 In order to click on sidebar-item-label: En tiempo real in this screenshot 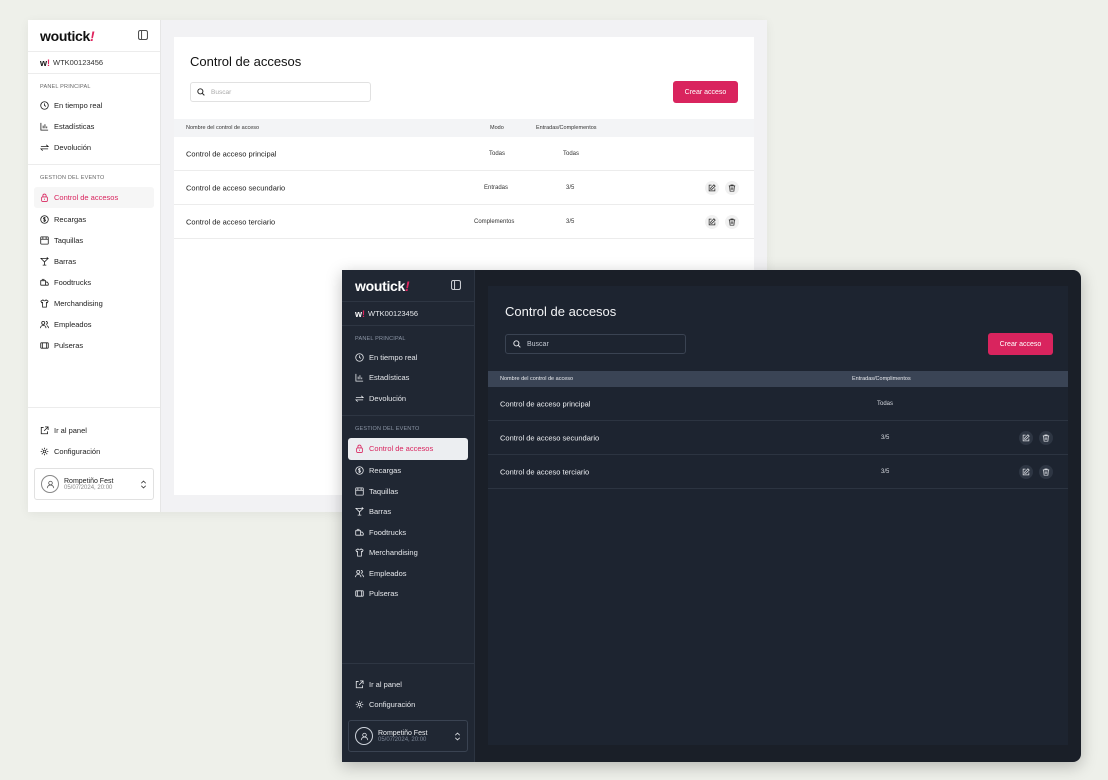, I will do `click(78, 105)`.